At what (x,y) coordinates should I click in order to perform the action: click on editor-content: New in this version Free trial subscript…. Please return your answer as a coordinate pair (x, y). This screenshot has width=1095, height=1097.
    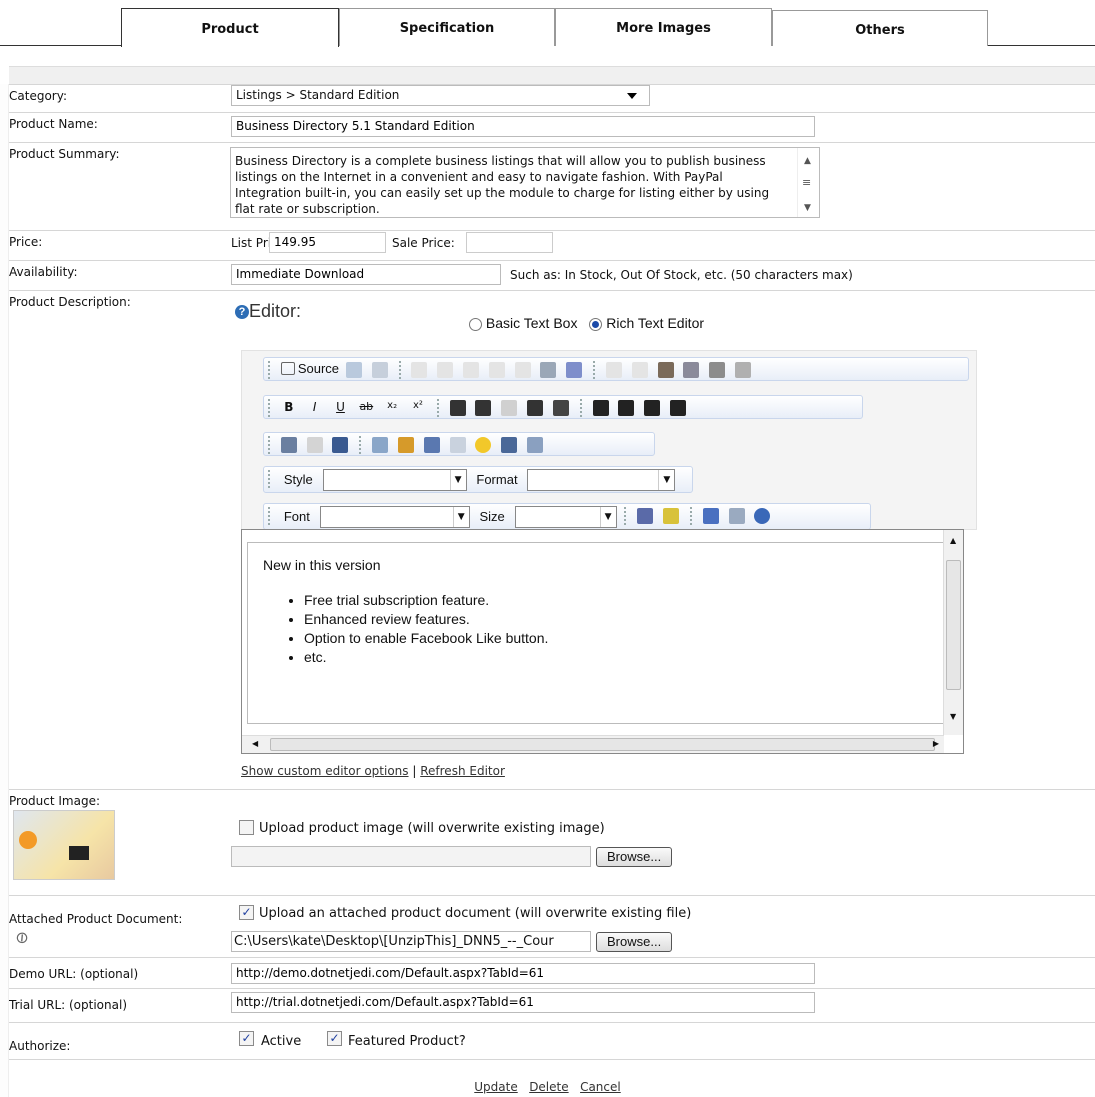
    Looking at the image, I should click on (595, 633).